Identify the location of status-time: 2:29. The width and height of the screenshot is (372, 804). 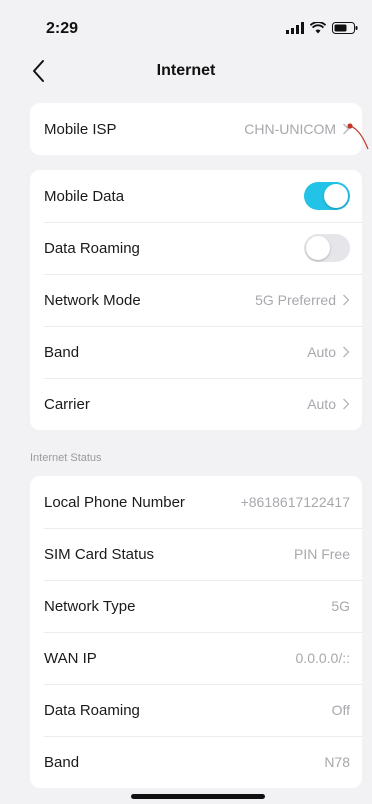
(62, 28).